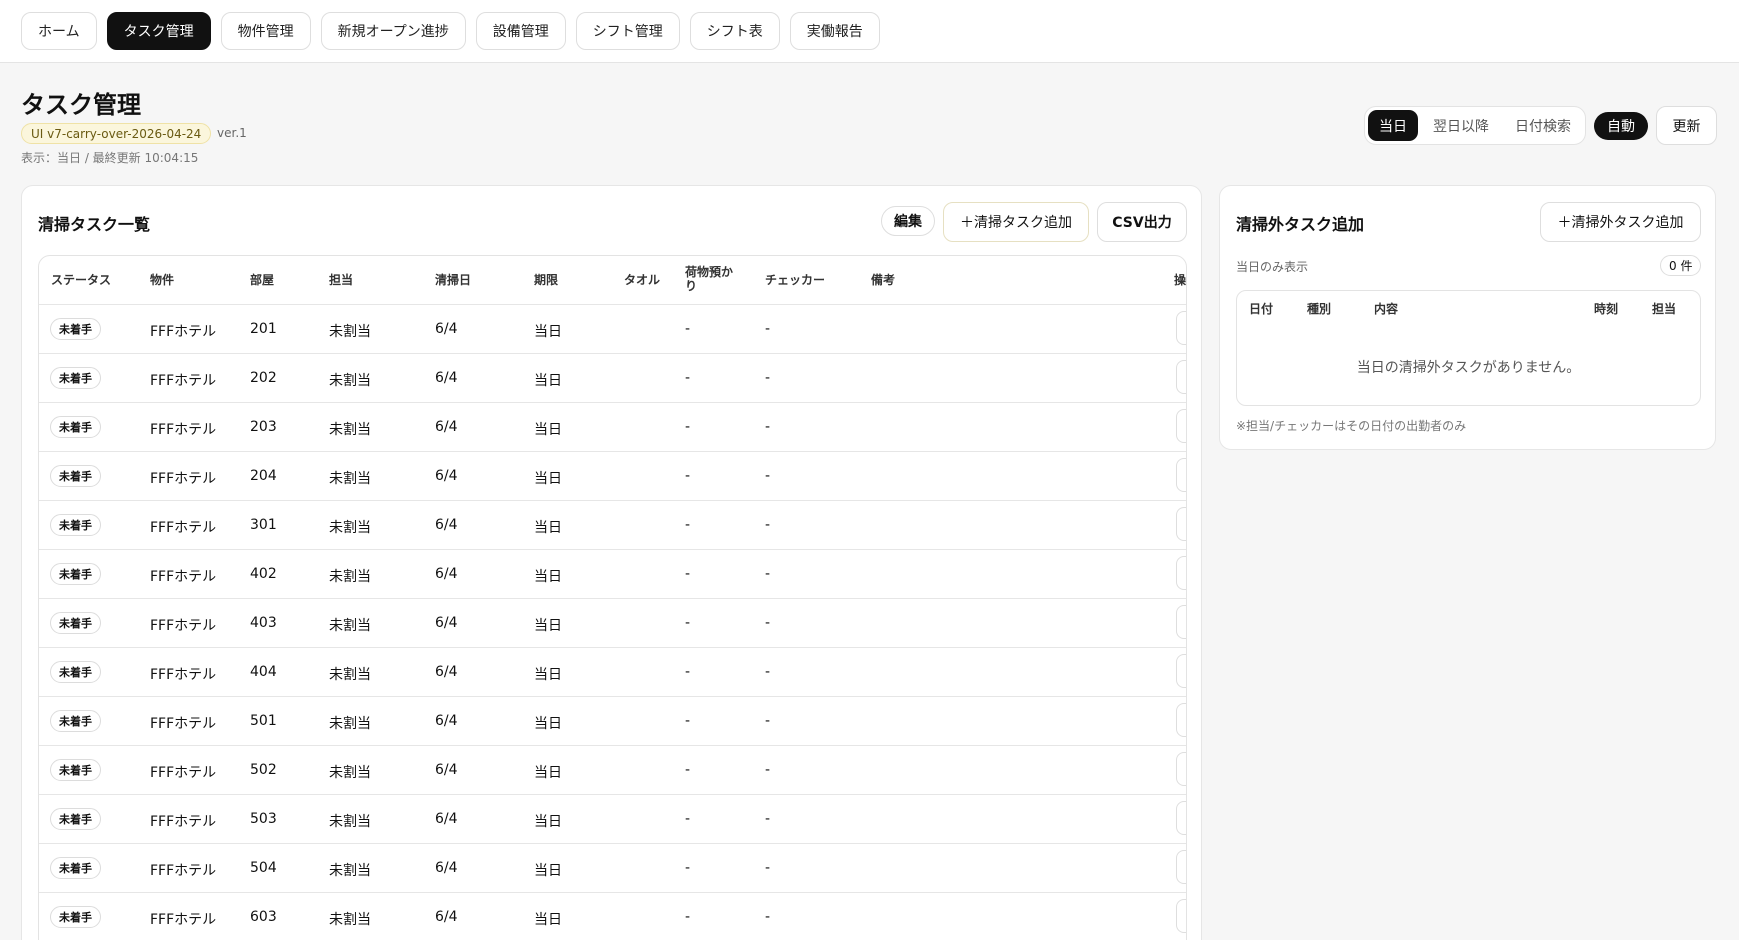  Describe the element at coordinates (265, 31) in the screenshot. I see `nav-property-management: 物件管理` at that location.